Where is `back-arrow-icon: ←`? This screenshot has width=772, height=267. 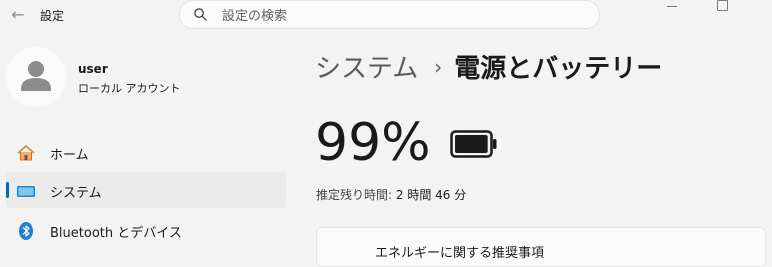 back-arrow-icon: ← is located at coordinates (18, 14).